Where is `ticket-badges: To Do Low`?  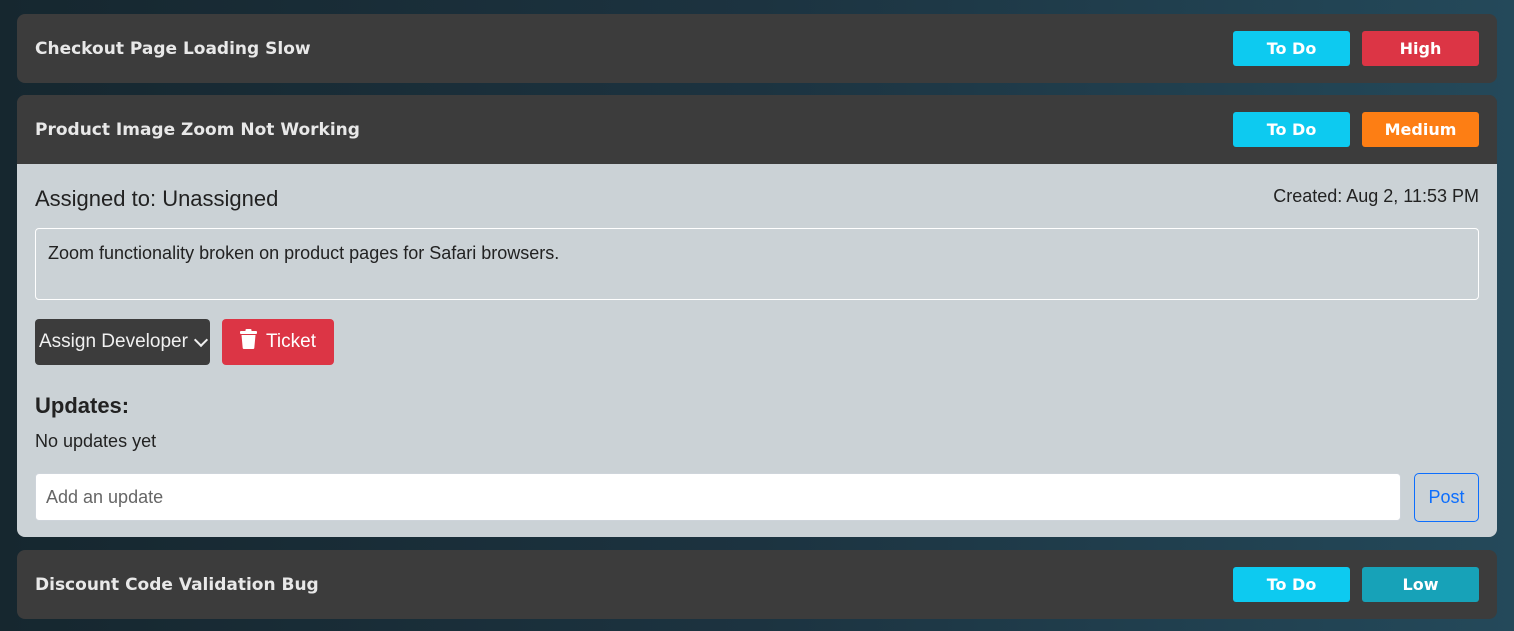 ticket-badges: To Do Low is located at coordinates (1356, 584).